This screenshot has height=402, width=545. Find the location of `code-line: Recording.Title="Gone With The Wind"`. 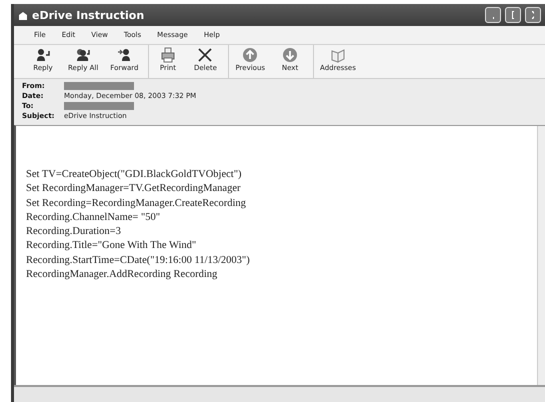

code-line: Recording.Title="Gone With The Wind" is located at coordinates (112, 246).